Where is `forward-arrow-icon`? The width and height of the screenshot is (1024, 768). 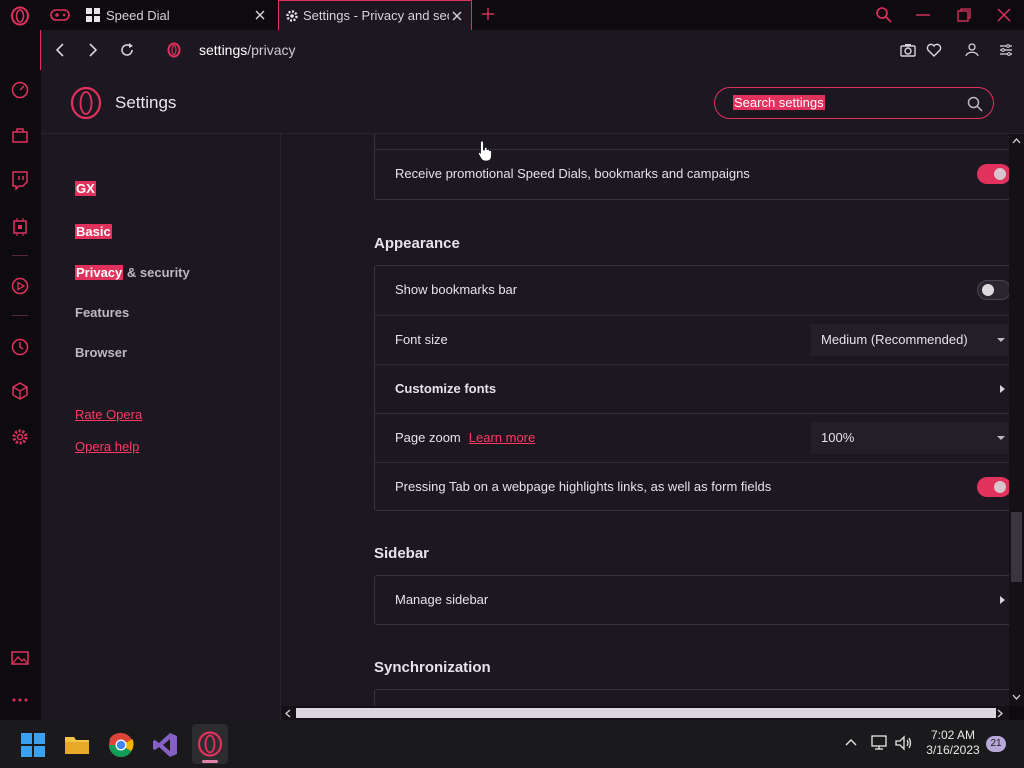 forward-arrow-icon is located at coordinates (93, 50).